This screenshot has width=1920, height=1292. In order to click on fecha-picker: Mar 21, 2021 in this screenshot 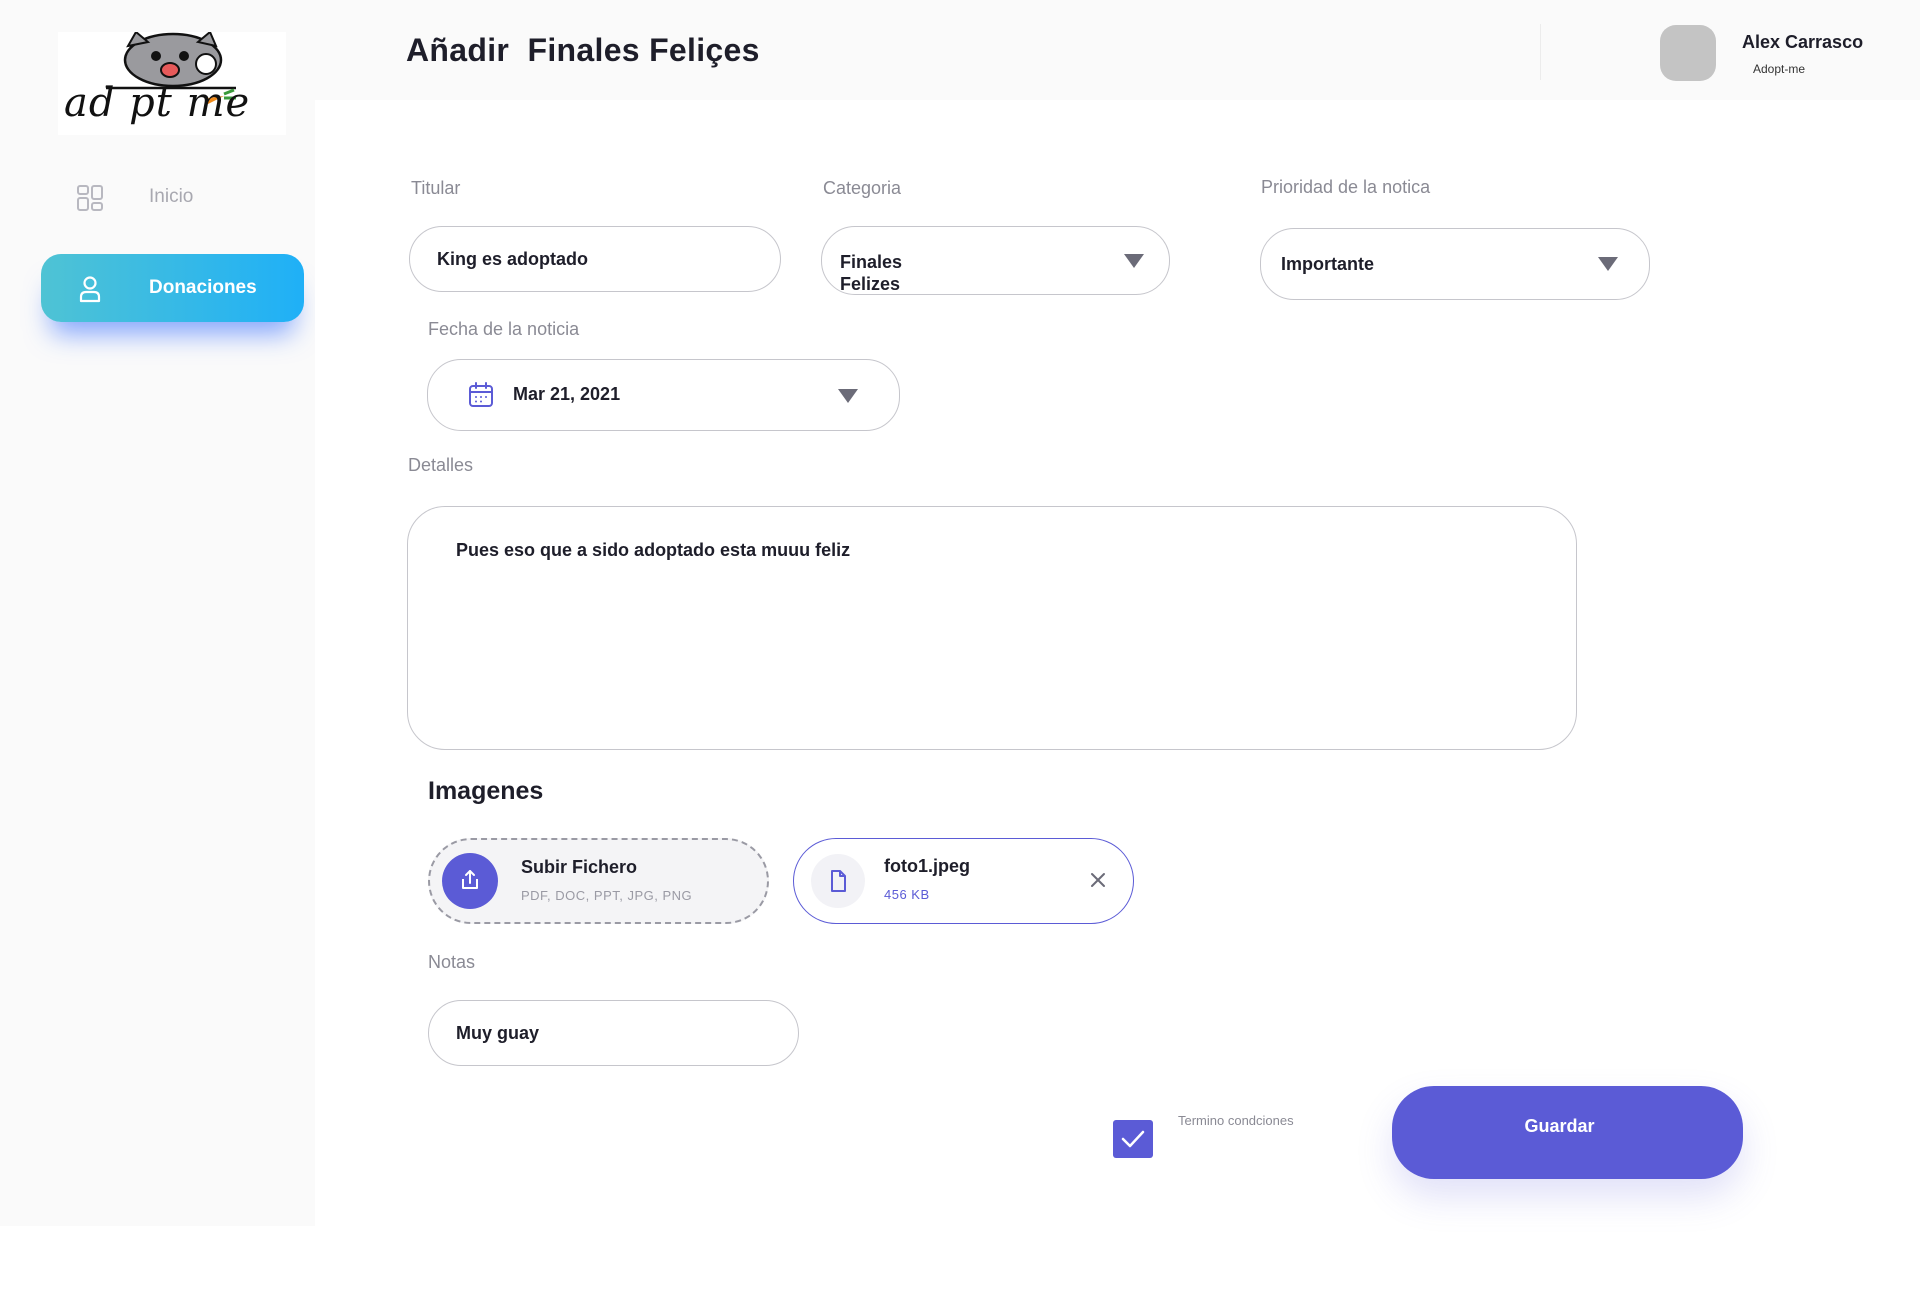, I will do `click(663, 395)`.